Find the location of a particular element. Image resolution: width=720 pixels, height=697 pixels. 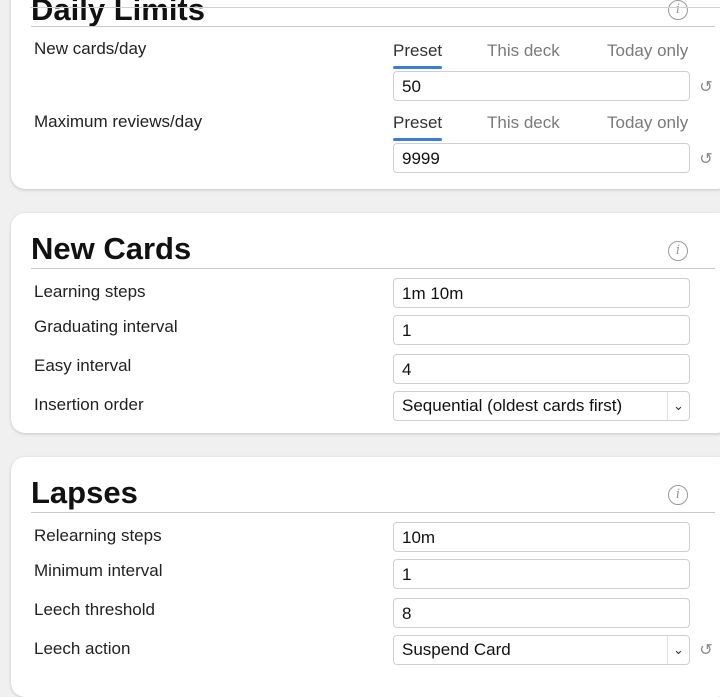

insertion-order-select: Sequential (oldest cards first) ⌄ is located at coordinates (541, 406).